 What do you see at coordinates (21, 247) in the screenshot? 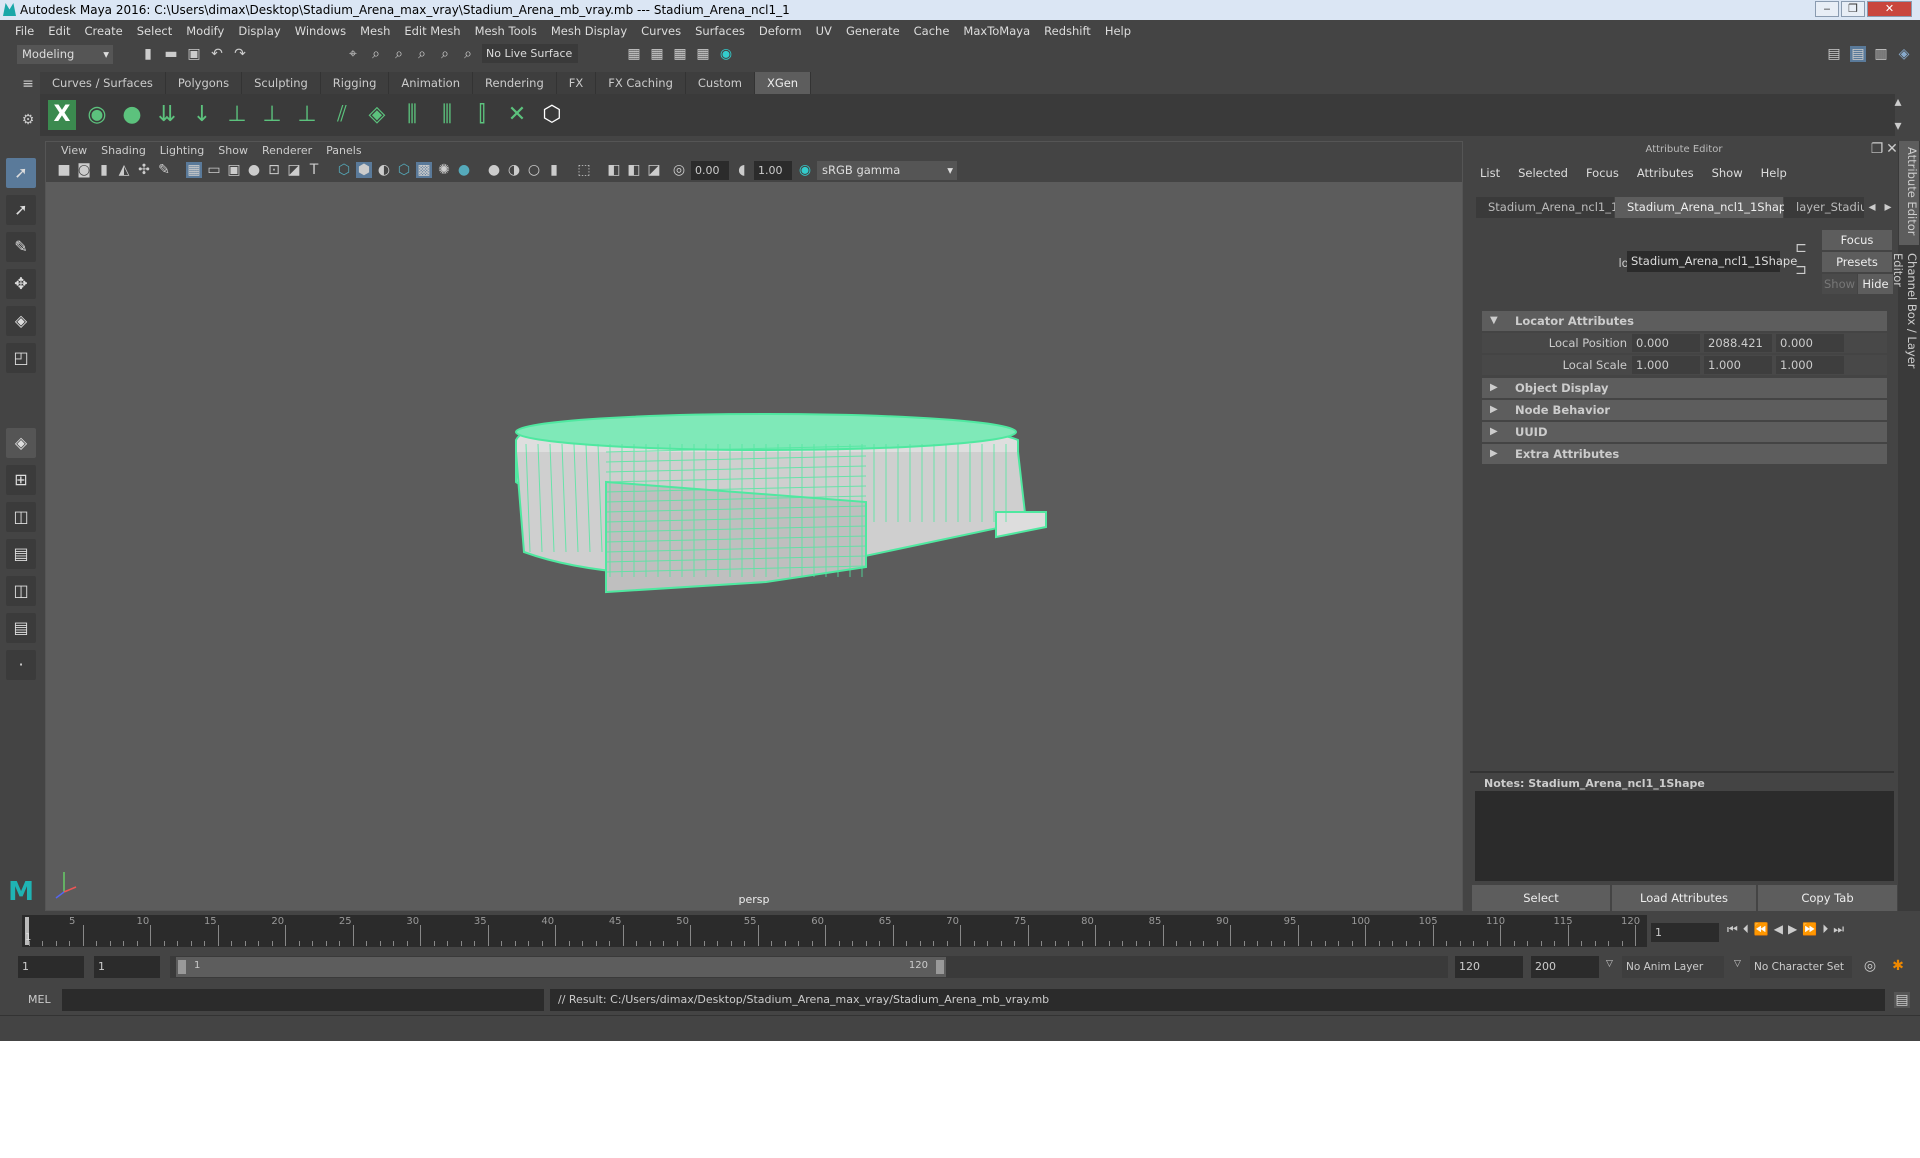
I see `paint-select-icon: ✎` at bounding box center [21, 247].